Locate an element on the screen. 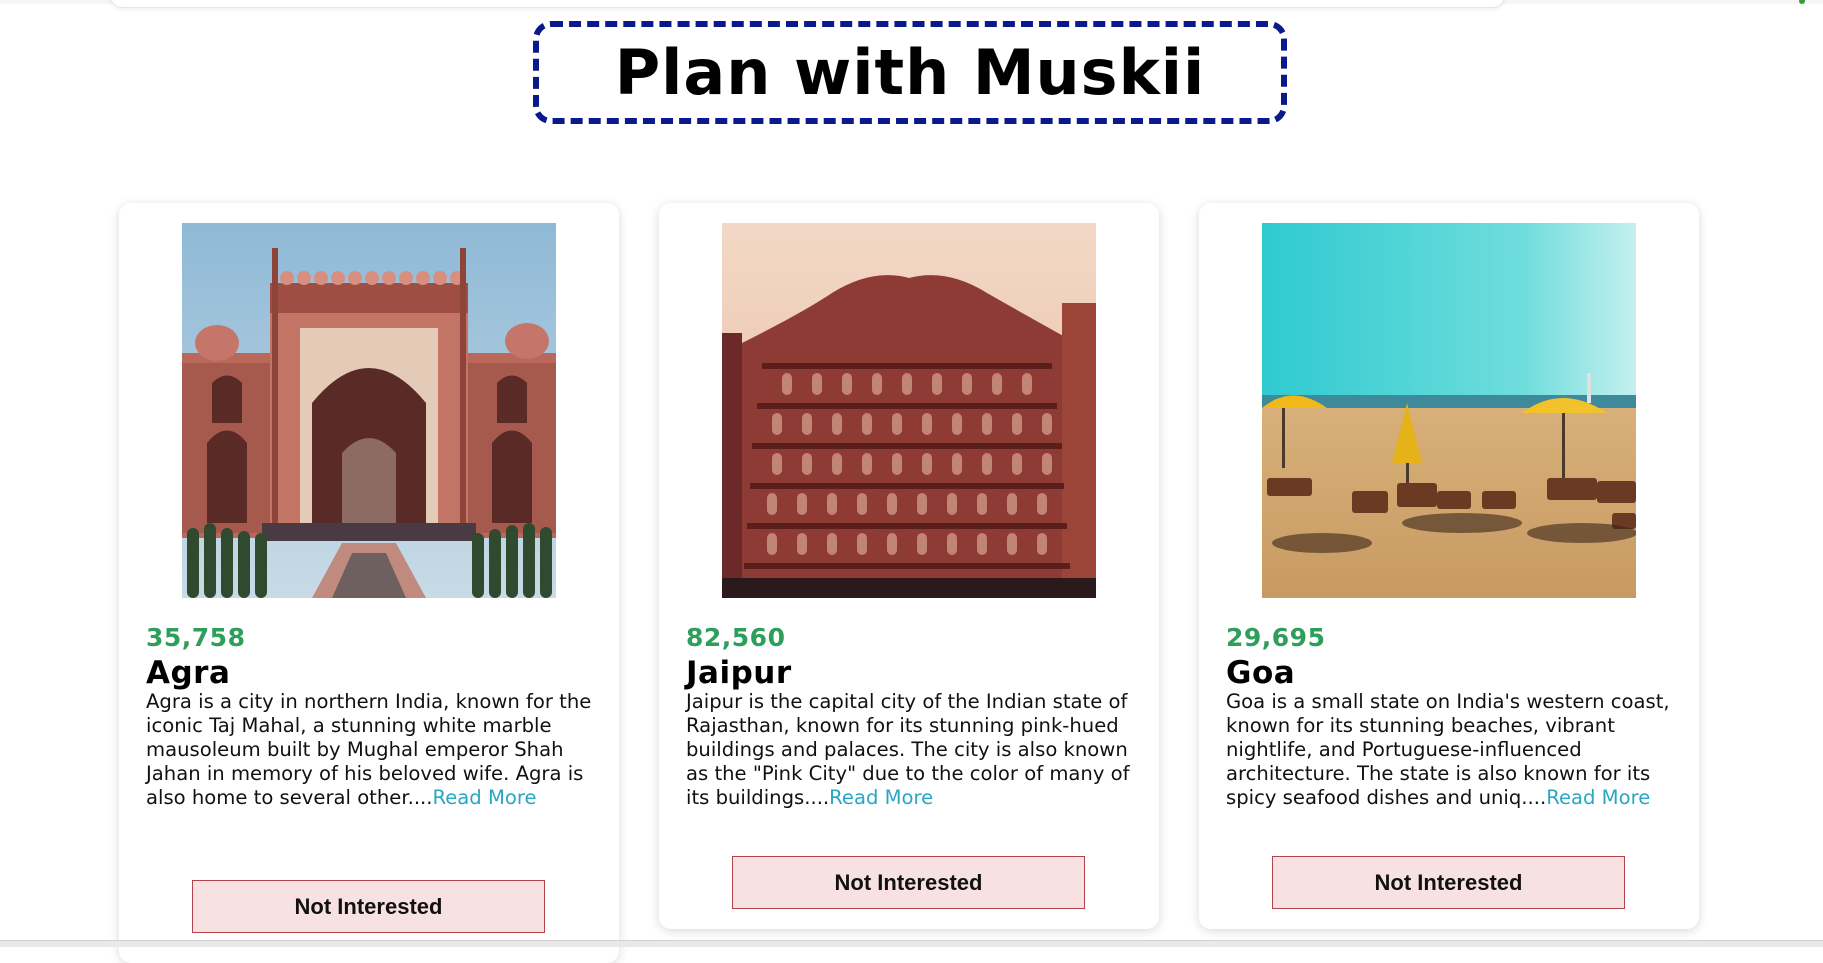 Image resolution: width=1823 pixels, height=963 pixels. page-bottom-edge is located at coordinates (911, 943).